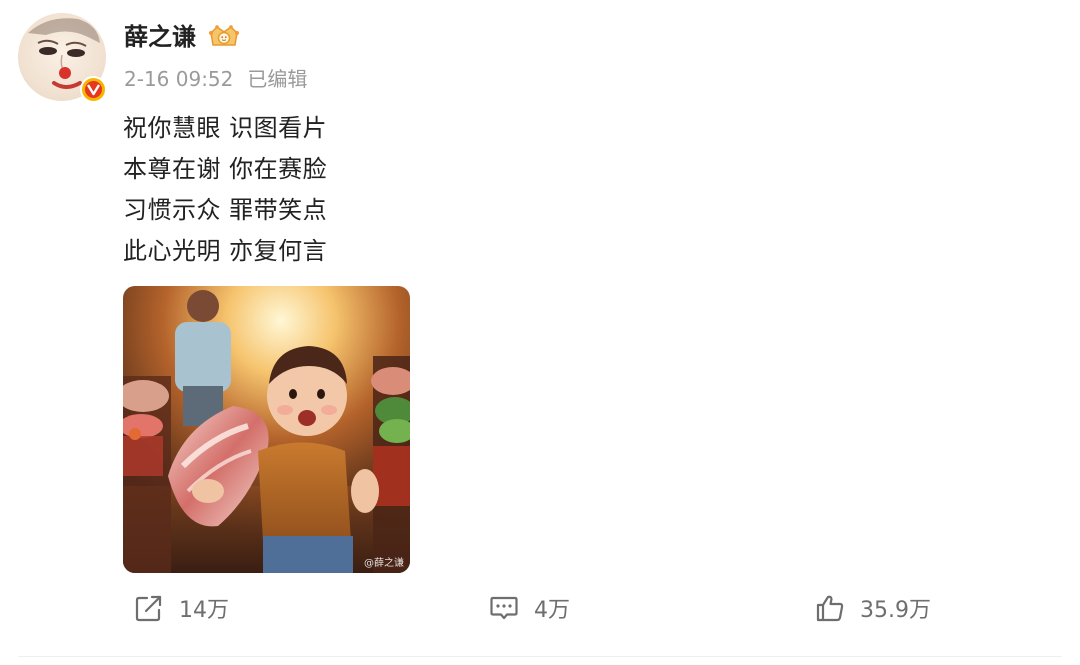 This screenshot has height=665, width=1080. Describe the element at coordinates (266, 429) in the screenshot. I see `post-image: @薛之谦` at that location.